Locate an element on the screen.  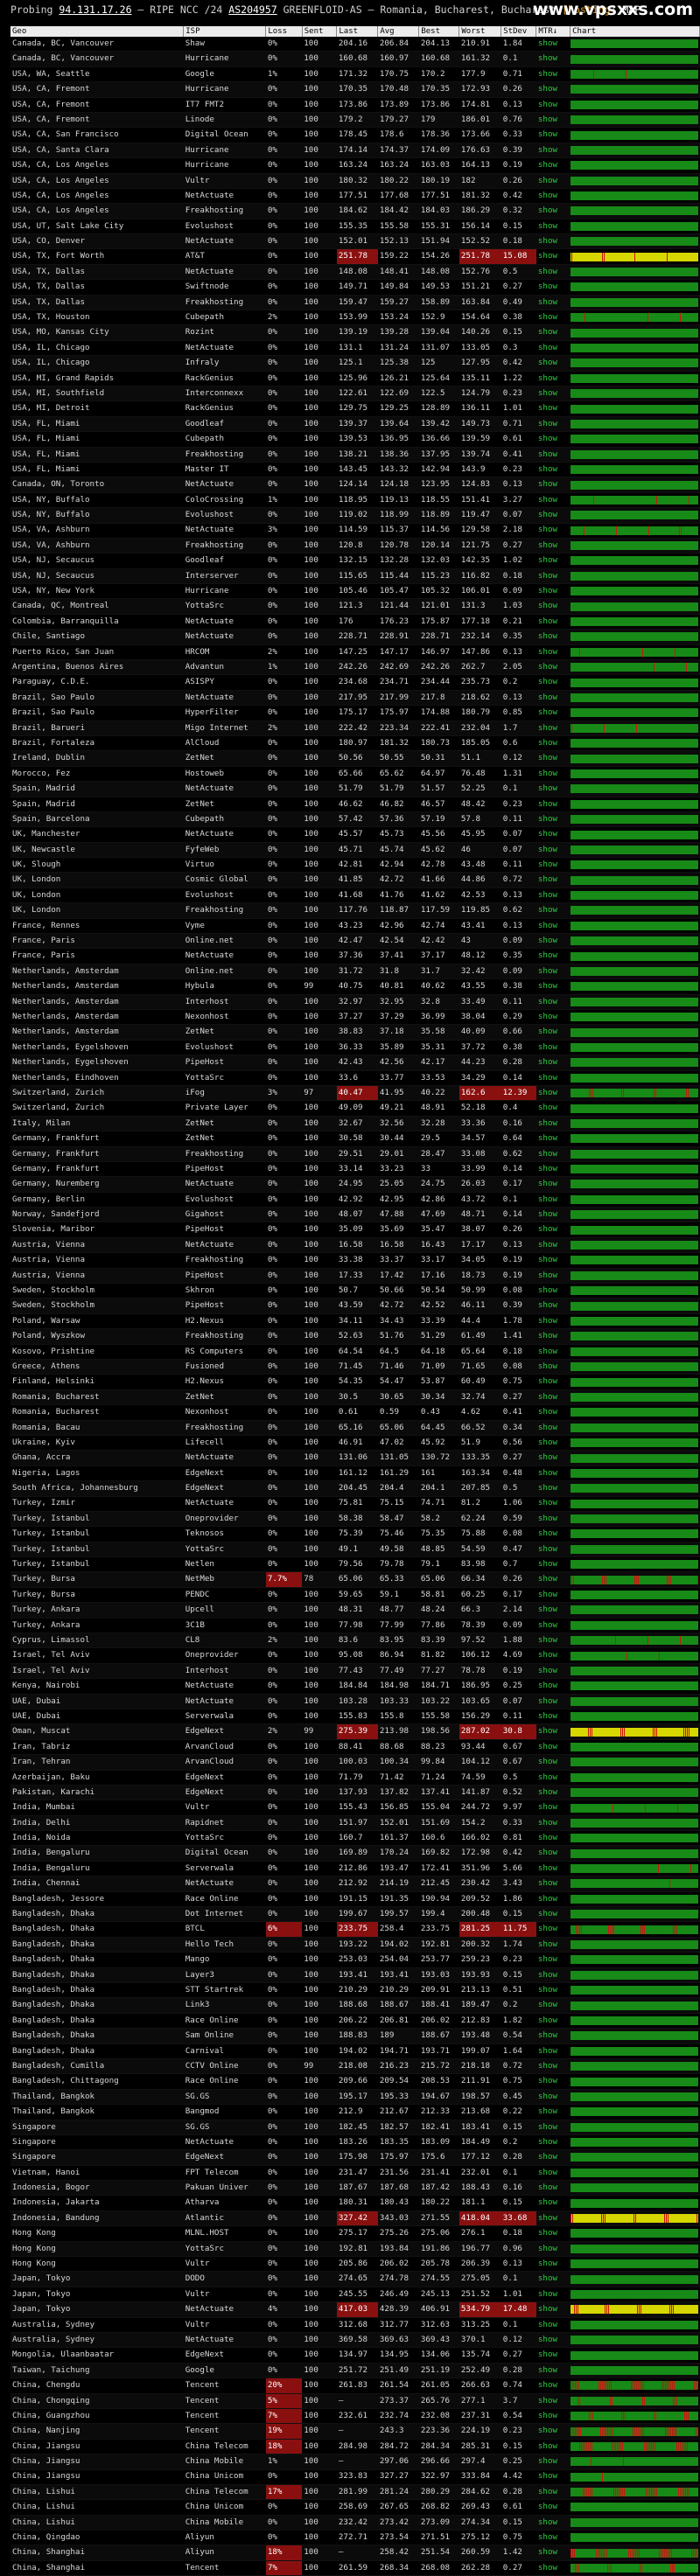
col-mtr-header: MTR↓ is located at coordinates (553, 31).